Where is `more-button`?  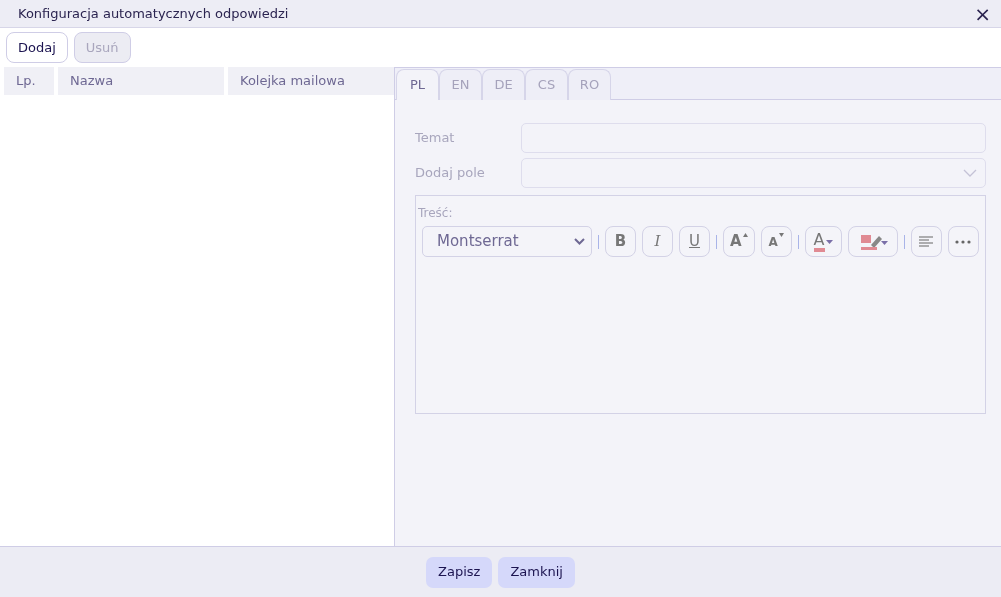
more-button is located at coordinates (963, 241).